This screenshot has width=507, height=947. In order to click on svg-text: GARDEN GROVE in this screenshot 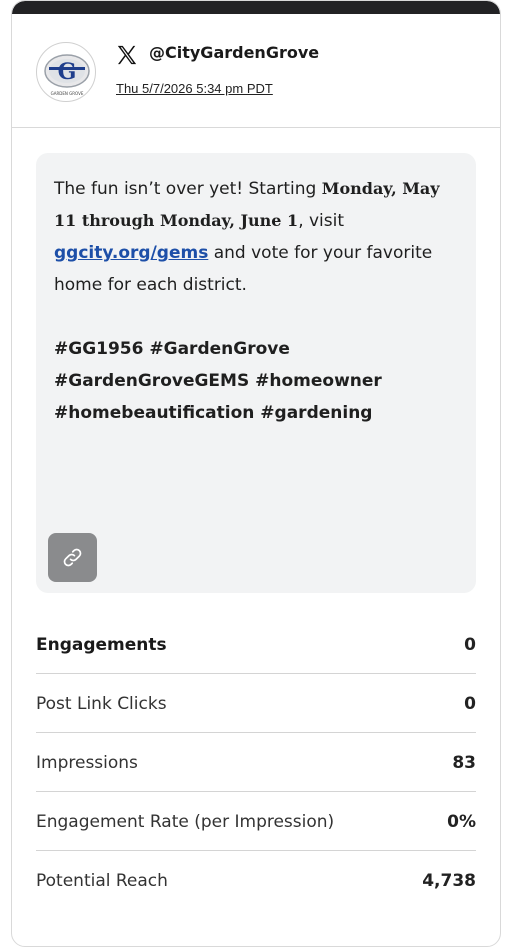, I will do `click(67, 93)`.